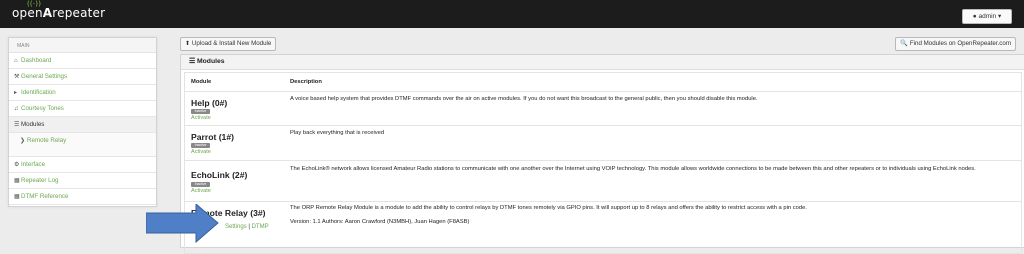 Image resolution: width=1024 pixels, height=254 pixels. What do you see at coordinates (33, 164) in the screenshot?
I see `sidebar-item-label: Interface` at bounding box center [33, 164].